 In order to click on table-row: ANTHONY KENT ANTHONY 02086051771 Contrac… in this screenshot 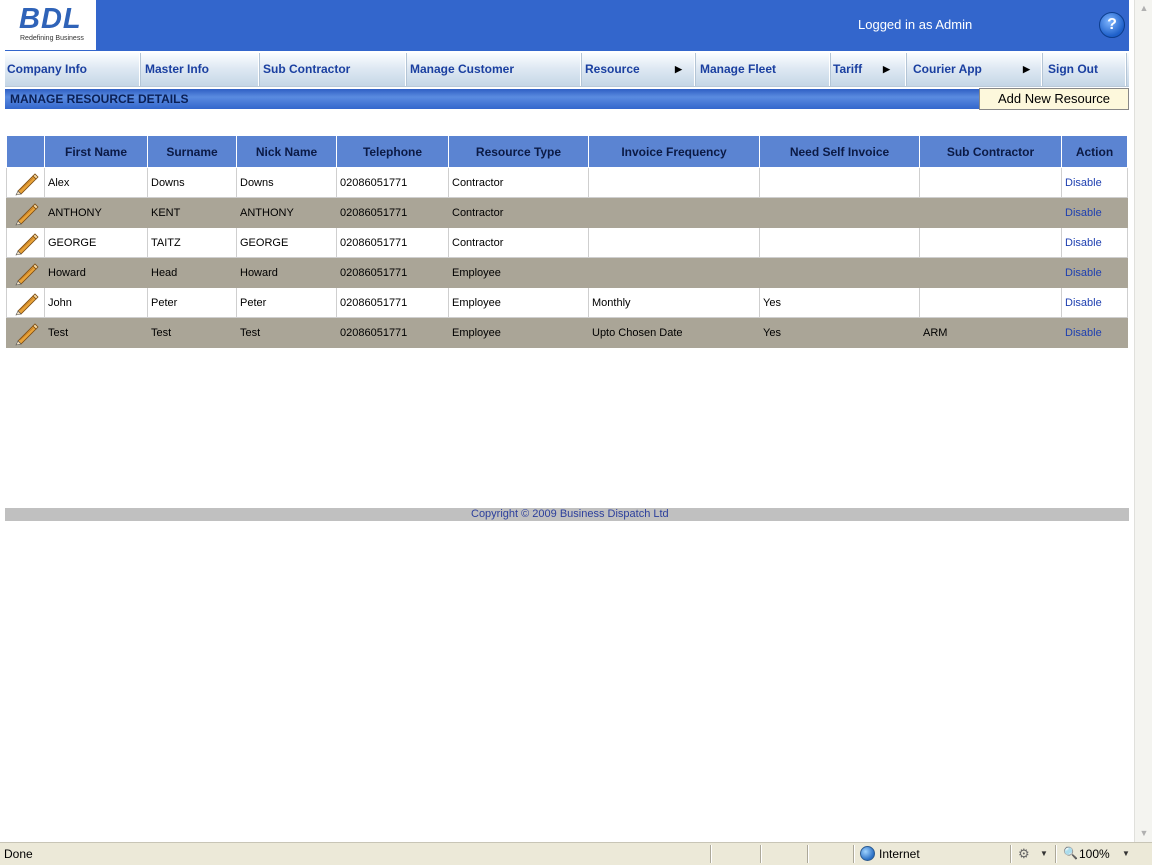, I will do `click(567, 212)`.